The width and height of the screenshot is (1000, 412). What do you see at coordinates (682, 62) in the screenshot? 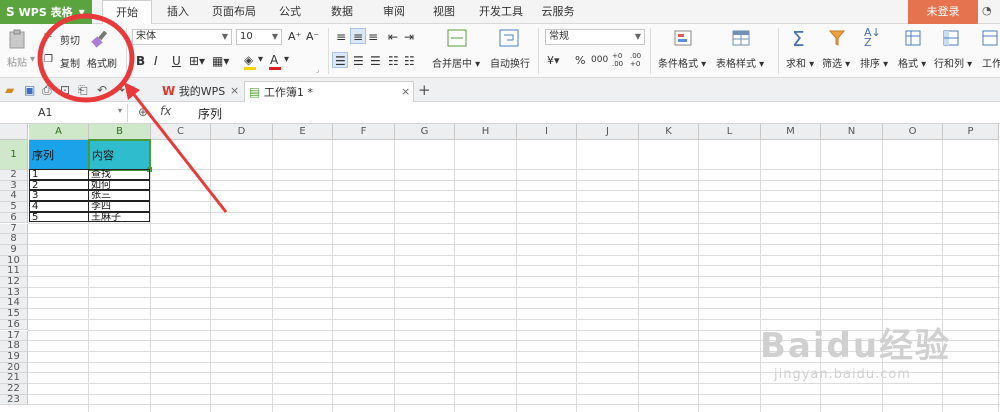
I see `conditional-format-button: 条件格式 ▾` at bounding box center [682, 62].